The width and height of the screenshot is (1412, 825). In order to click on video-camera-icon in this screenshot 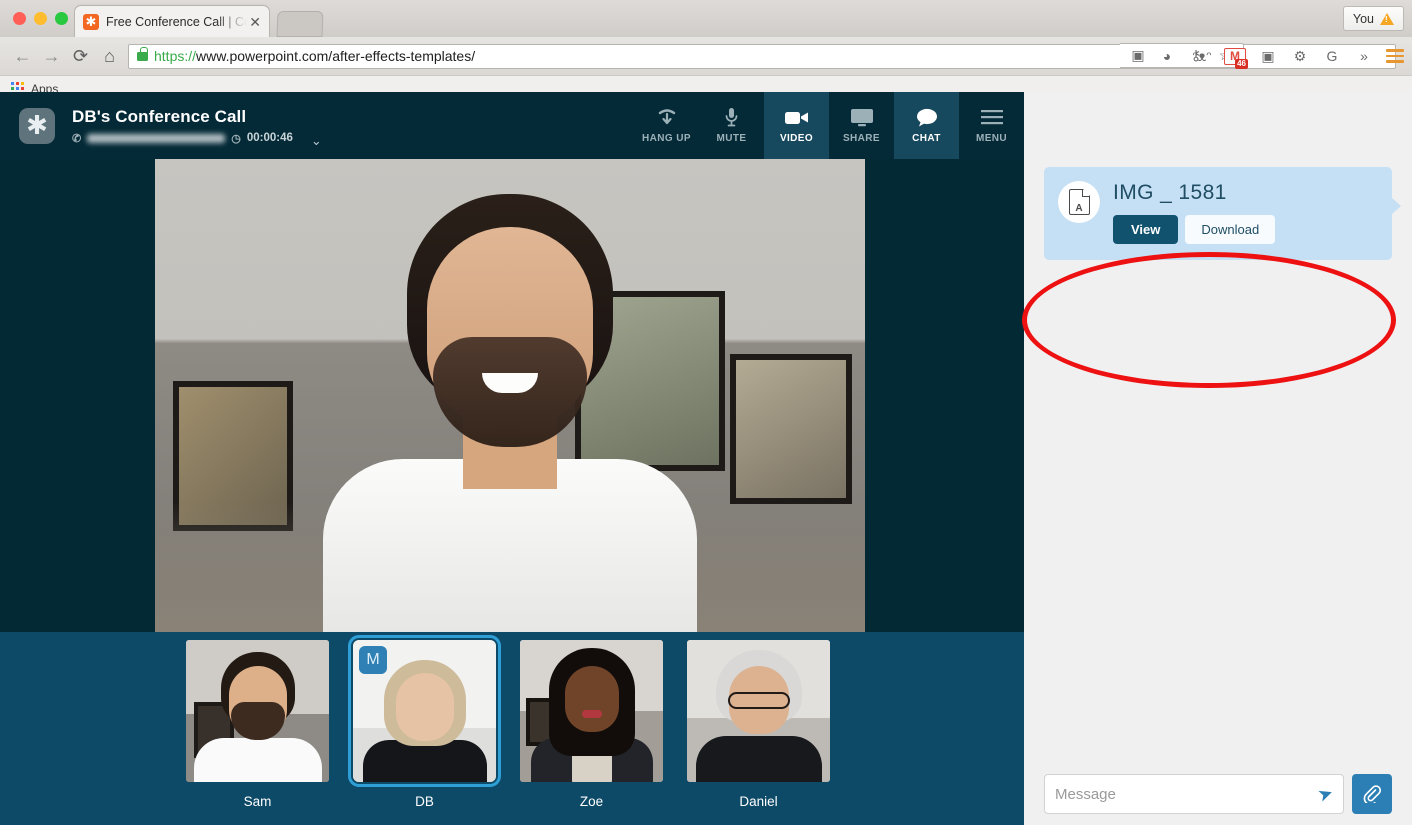, I will do `click(796, 117)`.